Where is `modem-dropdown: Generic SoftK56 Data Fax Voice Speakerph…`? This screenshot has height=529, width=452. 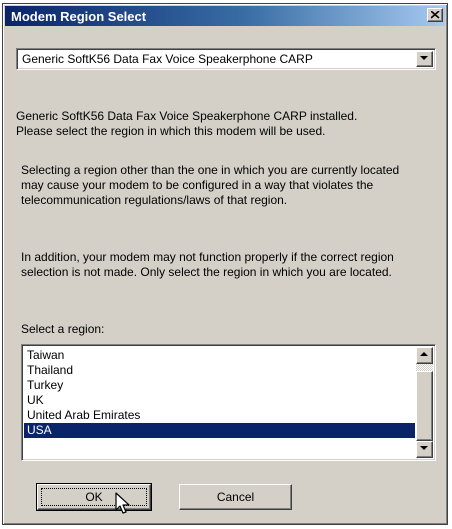
modem-dropdown: Generic SoftK56 Data Fax Voice Speakerph… is located at coordinates (226, 59).